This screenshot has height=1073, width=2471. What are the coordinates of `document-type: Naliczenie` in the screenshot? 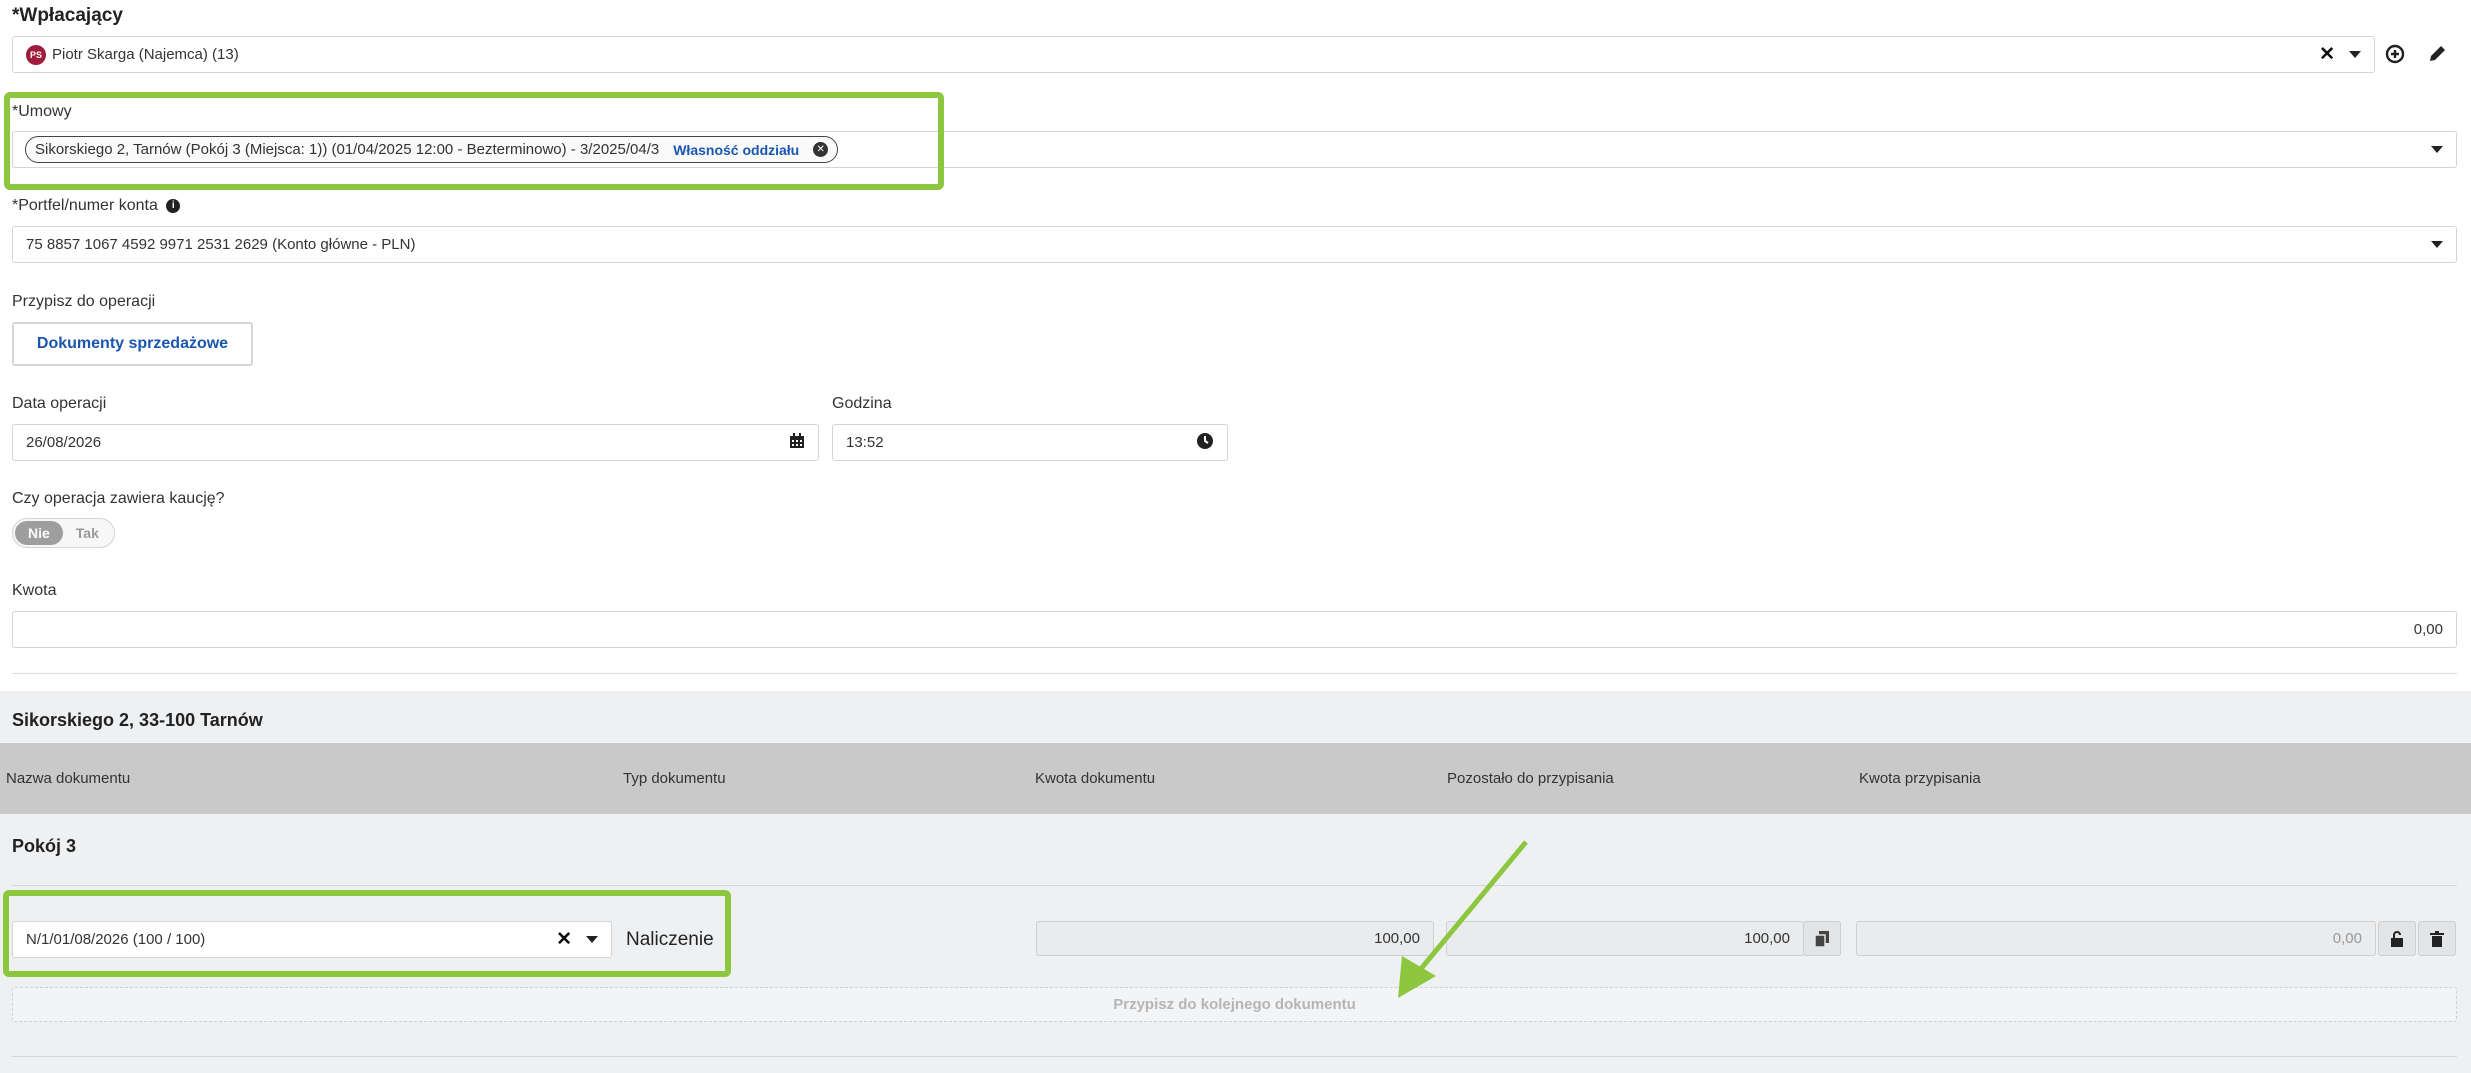 It's located at (670, 939).